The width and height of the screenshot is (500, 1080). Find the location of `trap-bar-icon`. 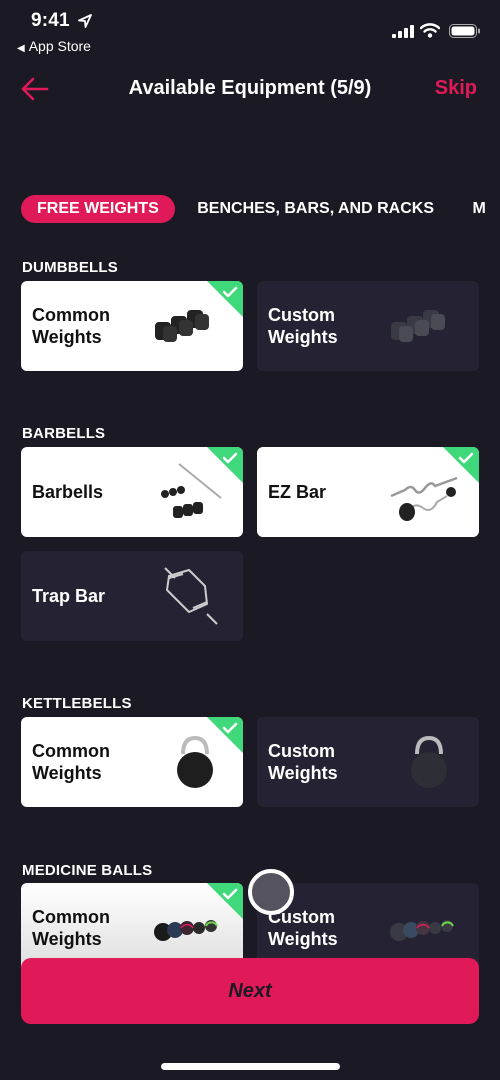

trap-bar-icon is located at coordinates (191, 596).